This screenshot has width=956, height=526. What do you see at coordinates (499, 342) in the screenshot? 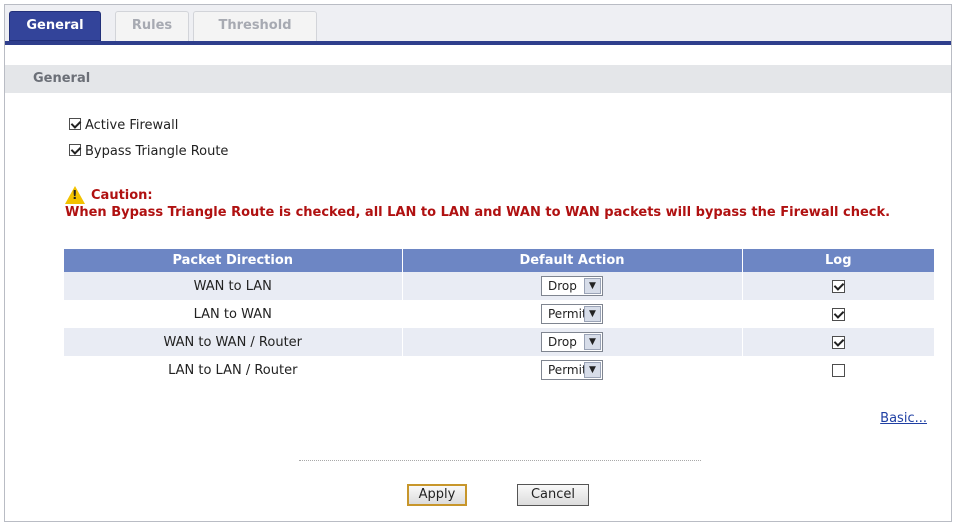
I see `table-row: WAN to WAN / Router Drop ▼` at bounding box center [499, 342].